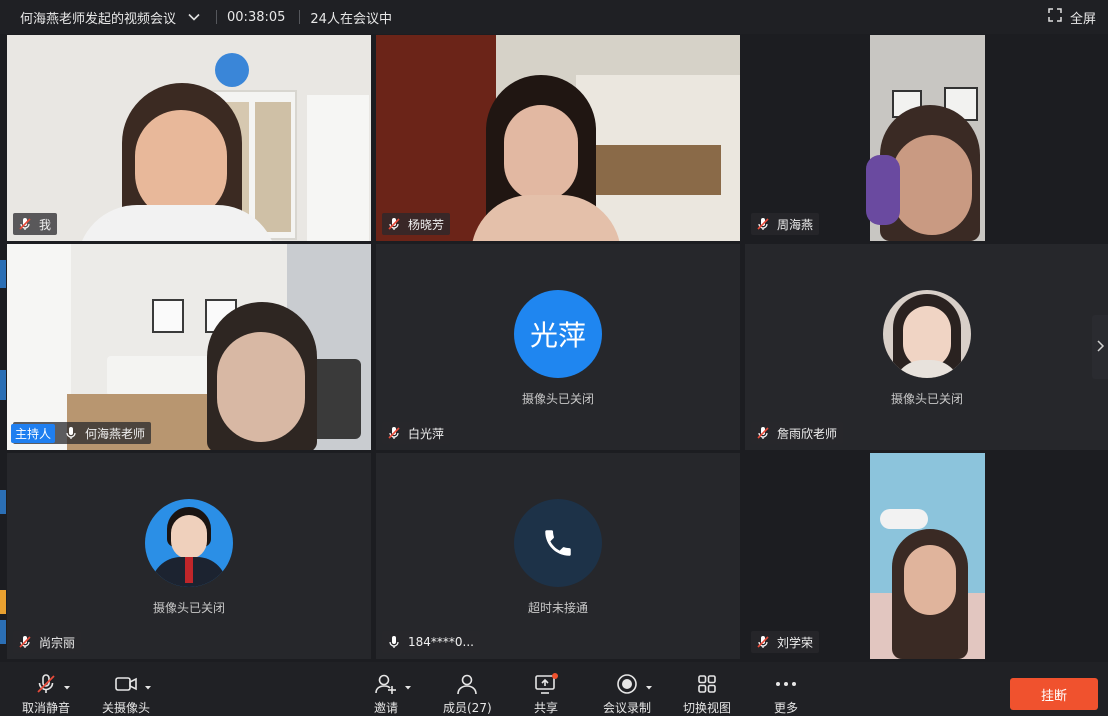 The image size is (1108, 716). What do you see at coordinates (81, 433) in the screenshot?
I see `tile-label: 主持人 何海燕老师` at bounding box center [81, 433].